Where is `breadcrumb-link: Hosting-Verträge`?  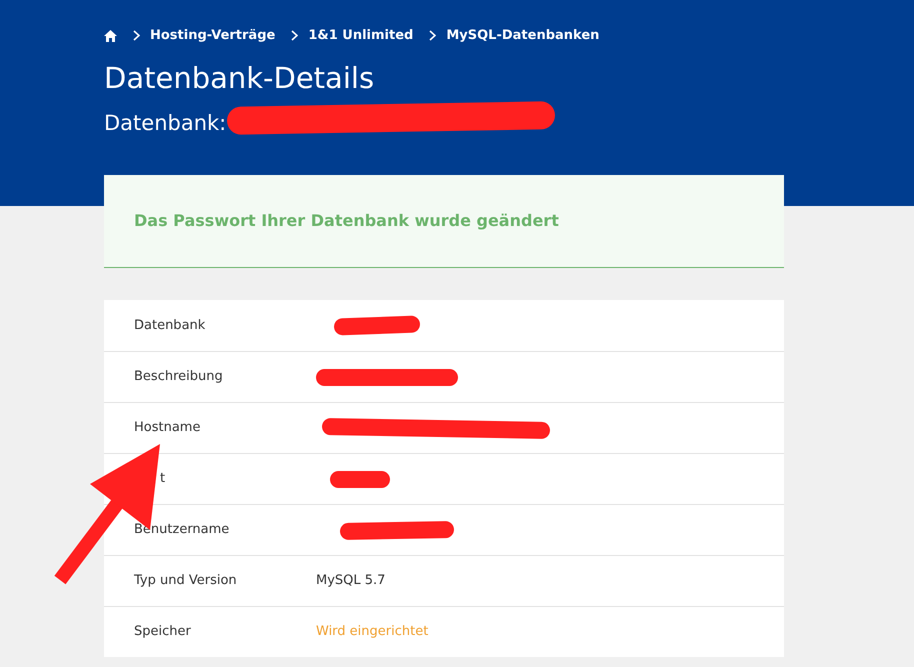 breadcrumb-link: Hosting-Verträge is located at coordinates (213, 36).